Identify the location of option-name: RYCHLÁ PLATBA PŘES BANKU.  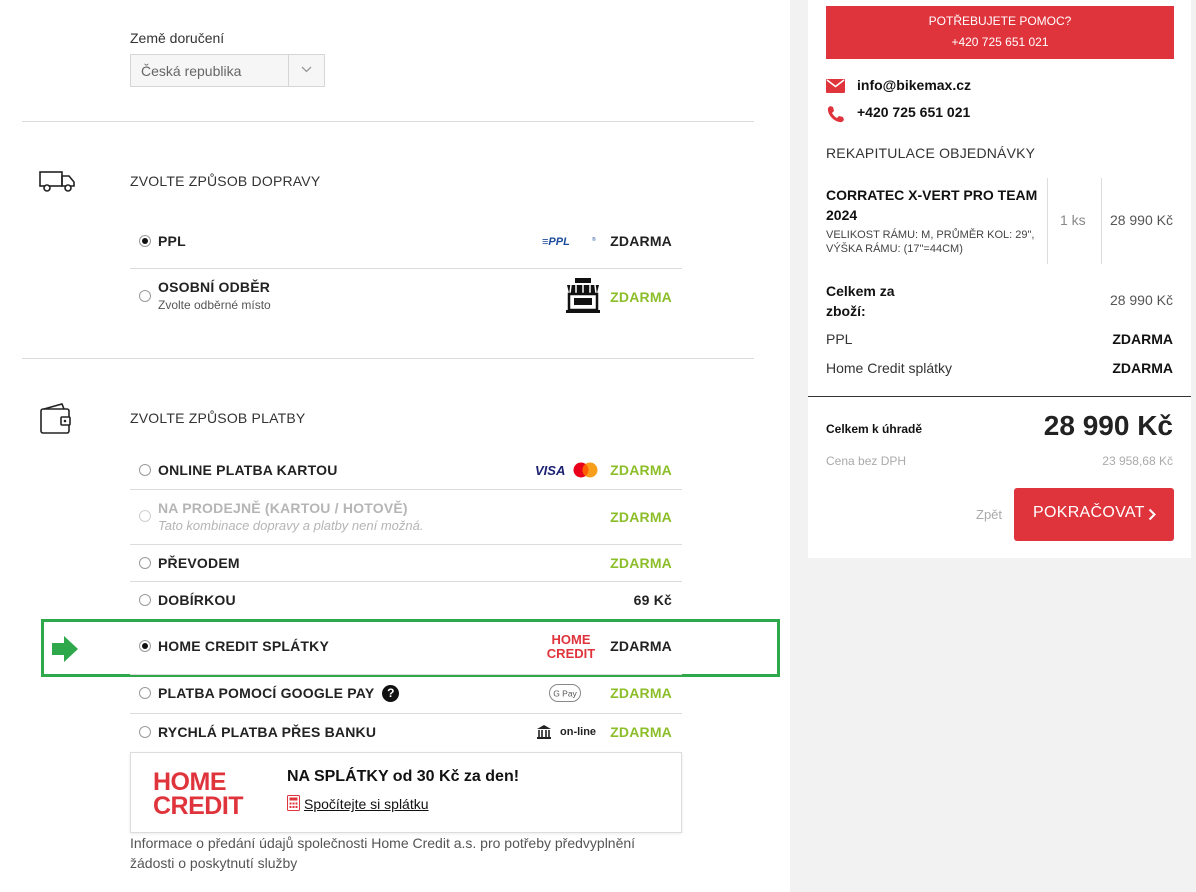
(267, 732).